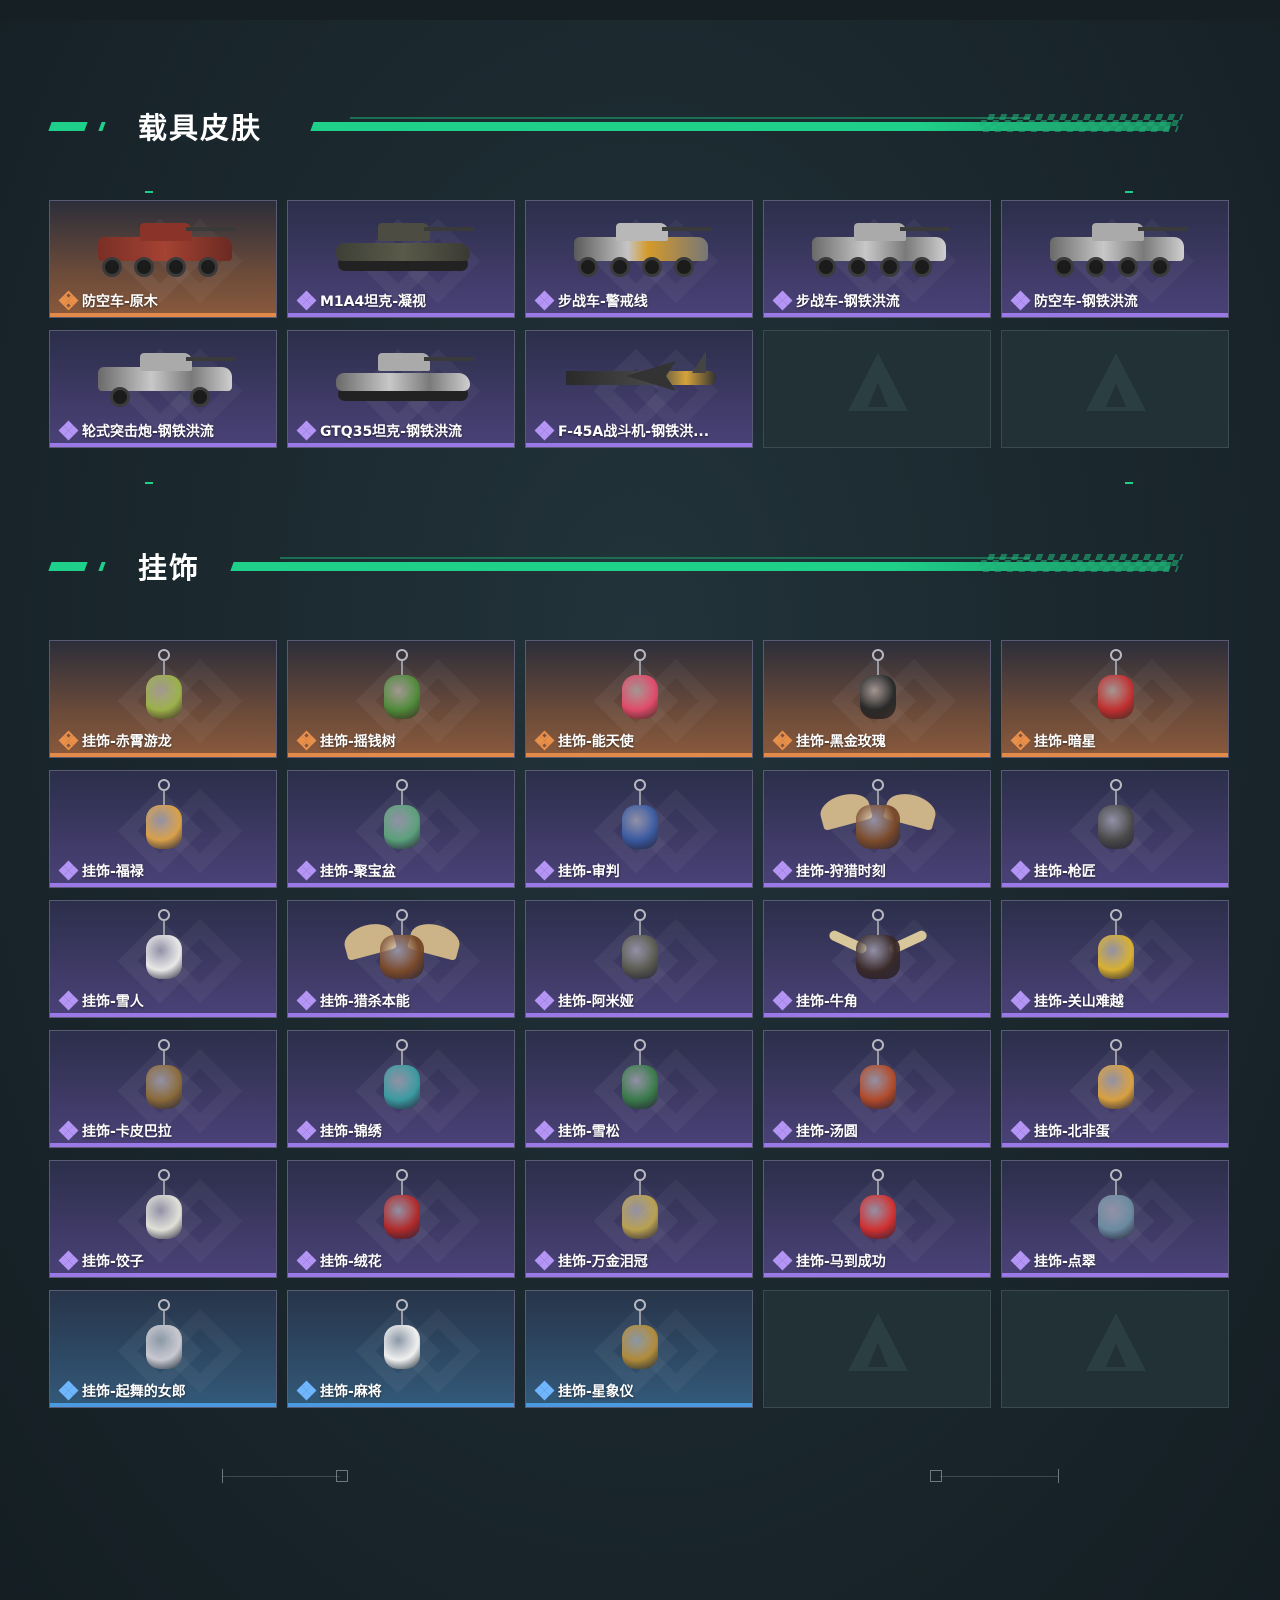  What do you see at coordinates (1115, 1219) in the screenshot?
I see `pendant-card: 挂饰-点翠` at bounding box center [1115, 1219].